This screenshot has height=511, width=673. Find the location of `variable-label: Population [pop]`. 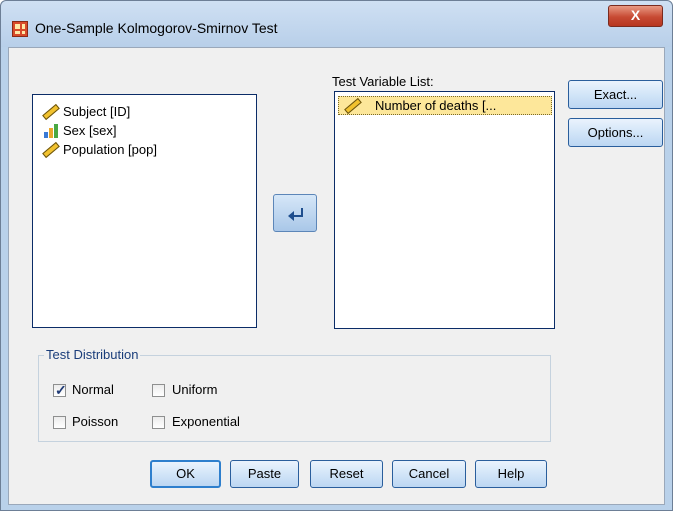

variable-label: Population [pop] is located at coordinates (110, 149).